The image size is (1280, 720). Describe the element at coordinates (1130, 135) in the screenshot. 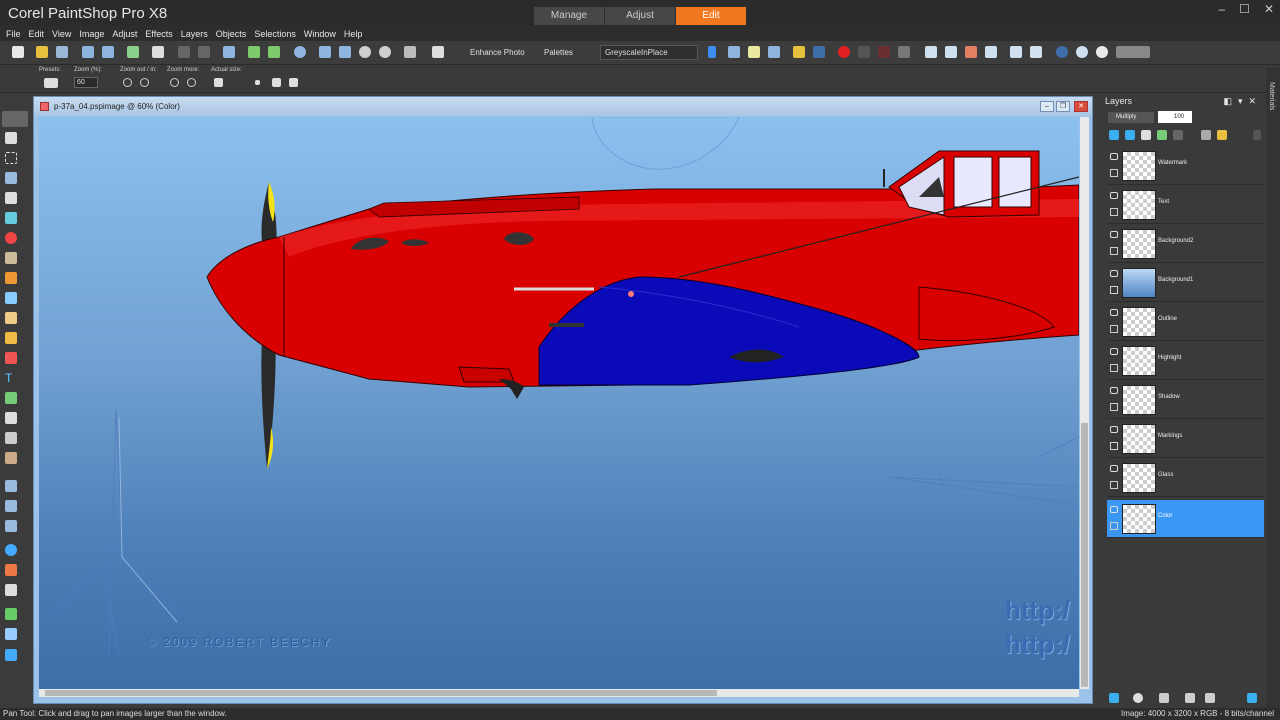

I see `layer-mask-icon` at that location.